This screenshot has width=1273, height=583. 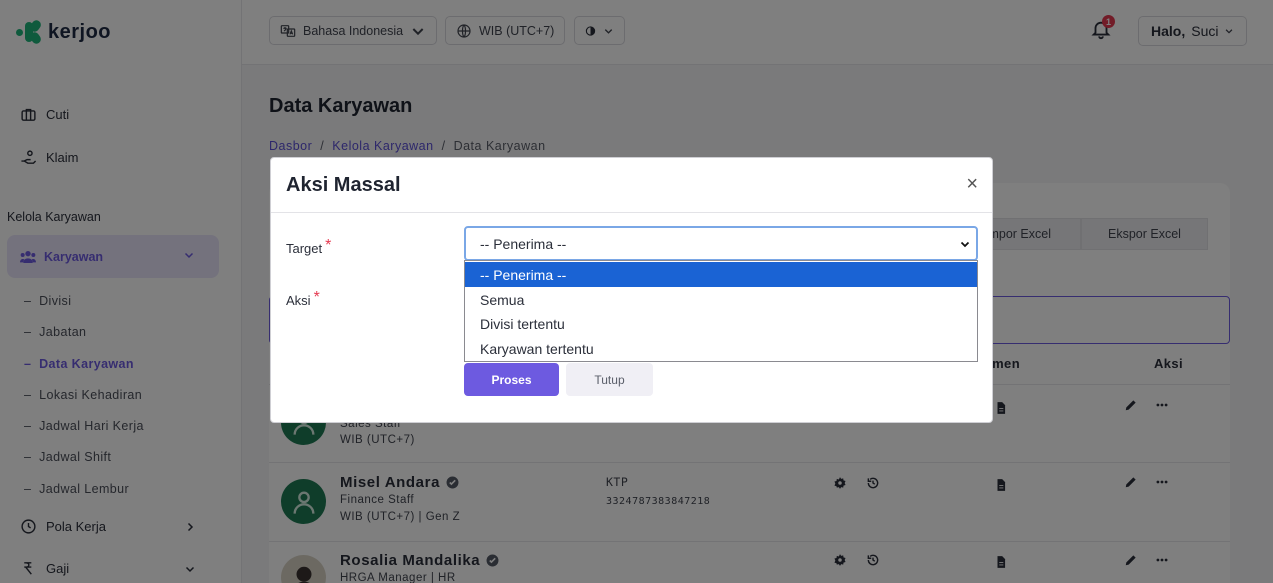 I want to click on action-label: Aksi *, so click(x=303, y=298).